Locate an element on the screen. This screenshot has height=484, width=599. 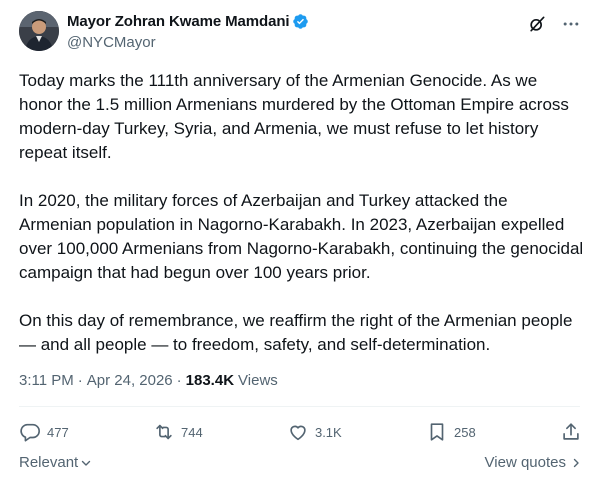
views-count: 183.4K is located at coordinates (210, 380).